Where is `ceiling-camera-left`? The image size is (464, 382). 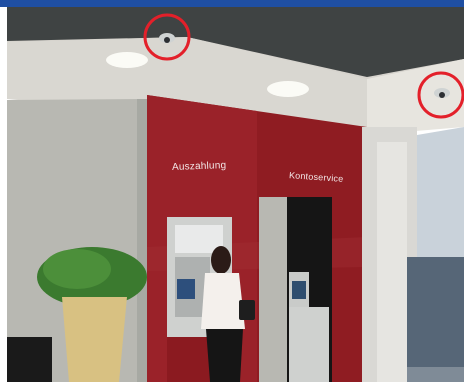
ceiling-camera-left is located at coordinates (167, 38).